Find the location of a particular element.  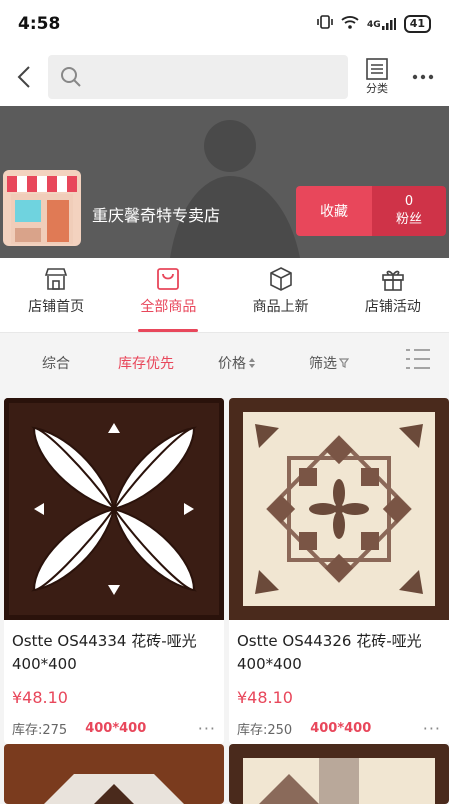

sort-bar: 综合 库存优先 价格 筛选 is located at coordinates (224, 362).